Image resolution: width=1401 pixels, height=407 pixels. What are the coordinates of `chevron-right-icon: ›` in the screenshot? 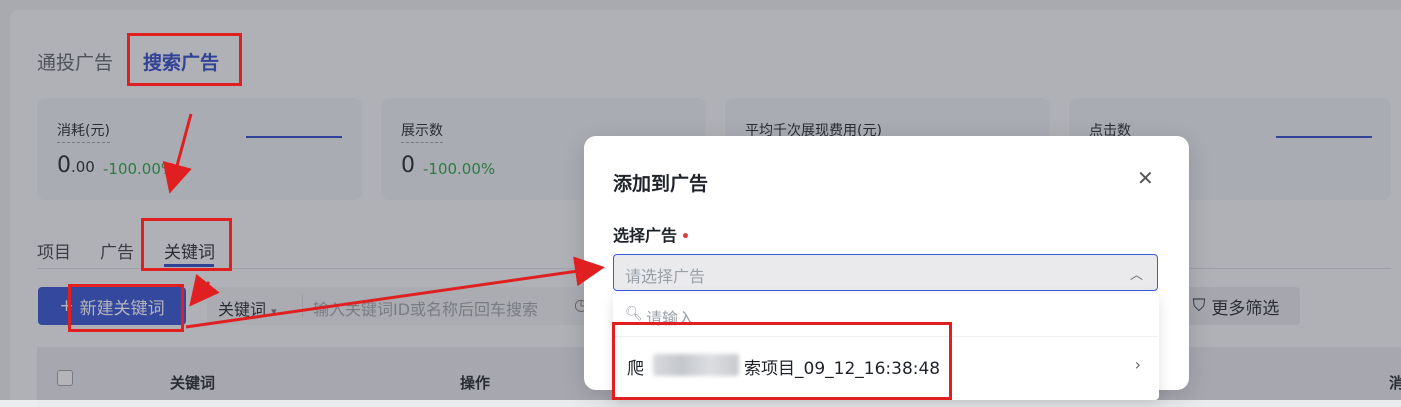 It's located at (1137, 364).